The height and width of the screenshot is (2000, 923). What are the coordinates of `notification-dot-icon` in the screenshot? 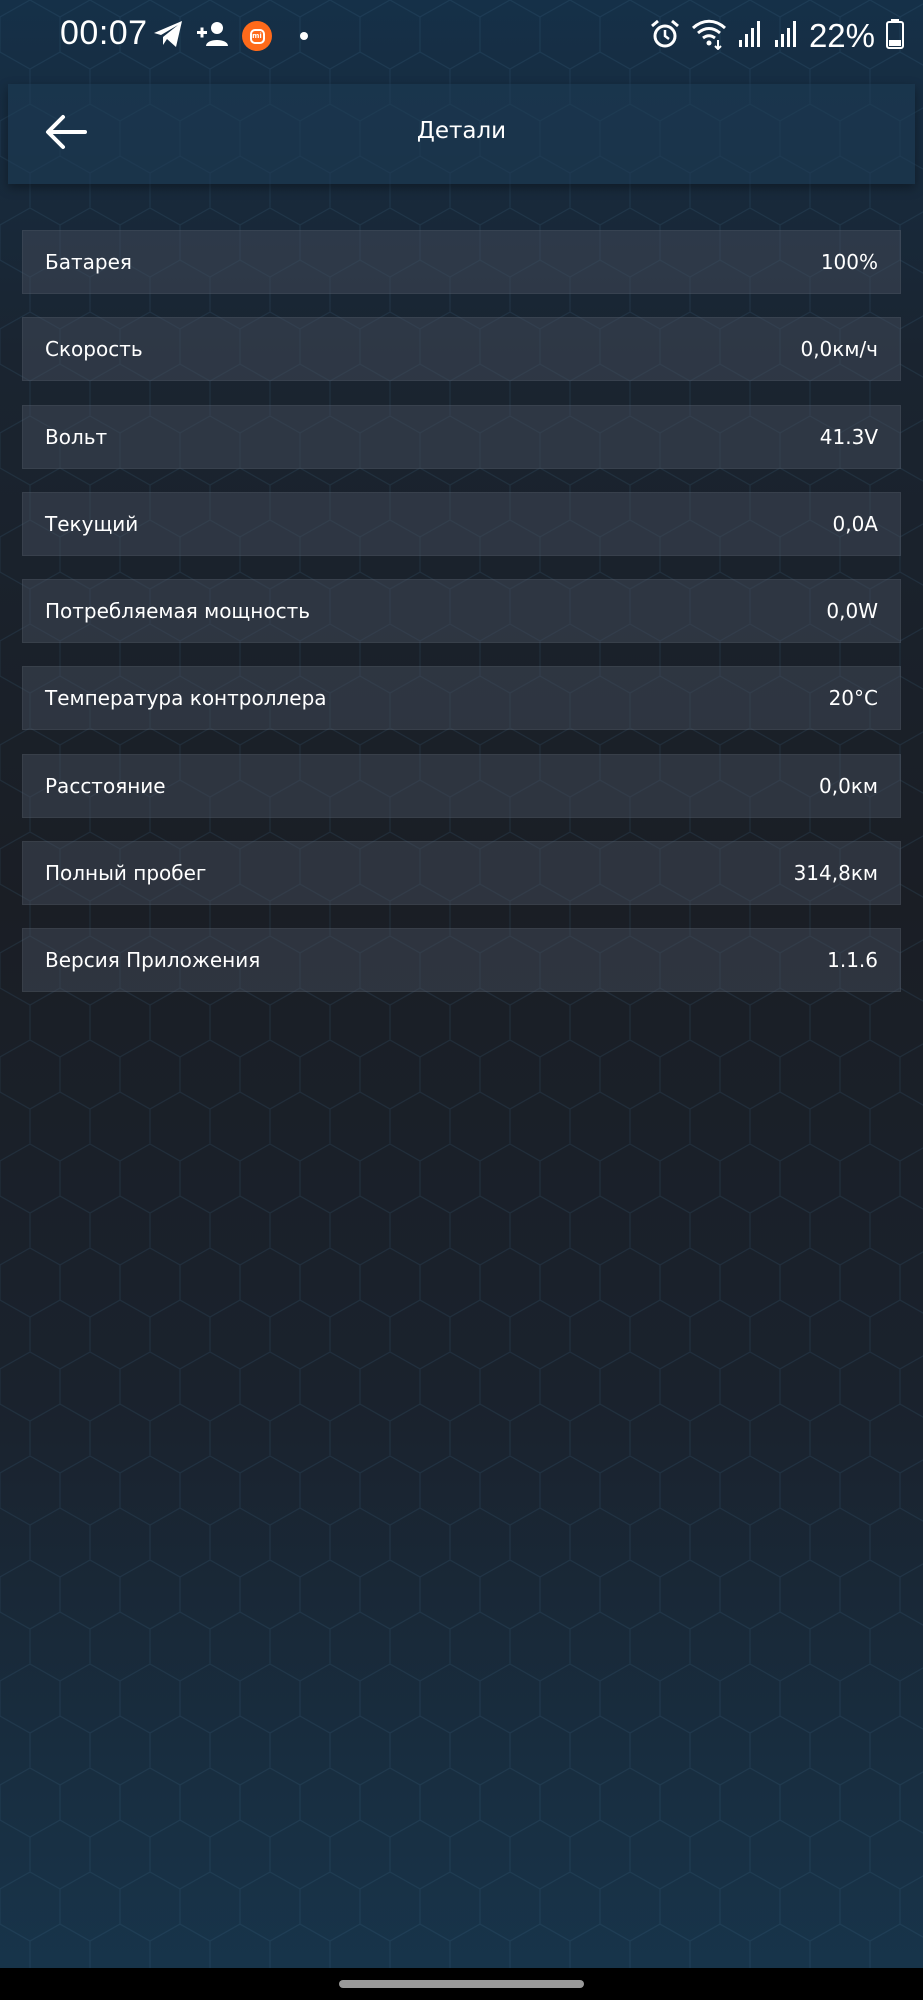 It's located at (304, 36).